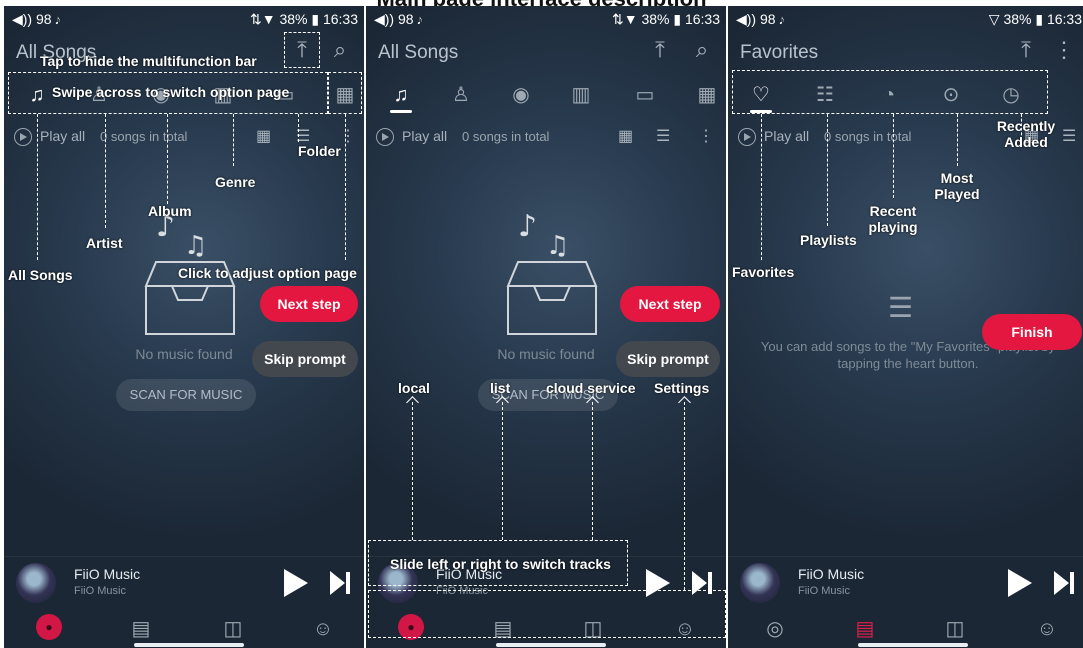 This screenshot has width=1083, height=648. What do you see at coordinates (500, 564) in the screenshot?
I see `annotation-slide: Slide left or right to switch tracks` at bounding box center [500, 564].